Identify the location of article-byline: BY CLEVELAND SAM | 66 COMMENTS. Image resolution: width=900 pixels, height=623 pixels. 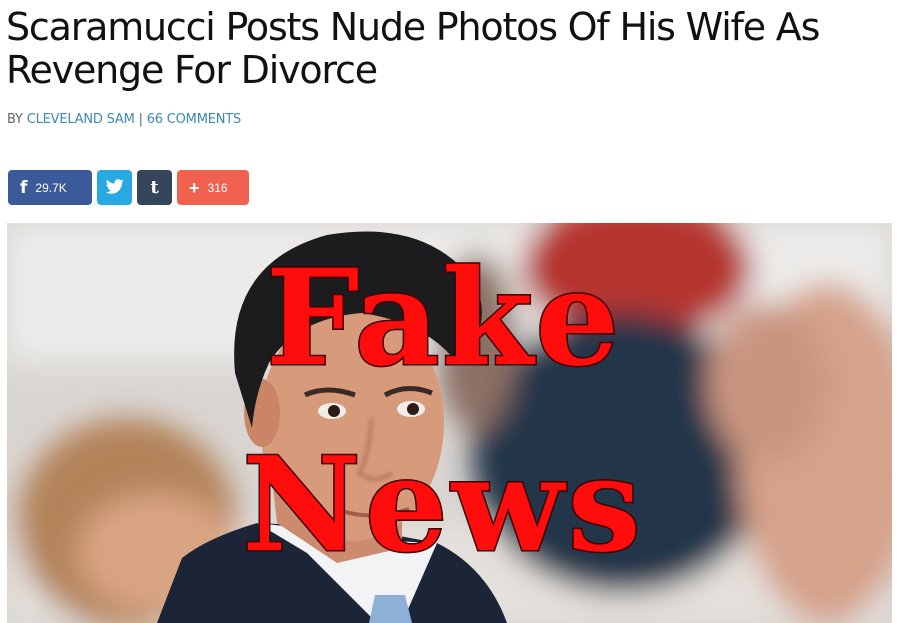
(124, 119).